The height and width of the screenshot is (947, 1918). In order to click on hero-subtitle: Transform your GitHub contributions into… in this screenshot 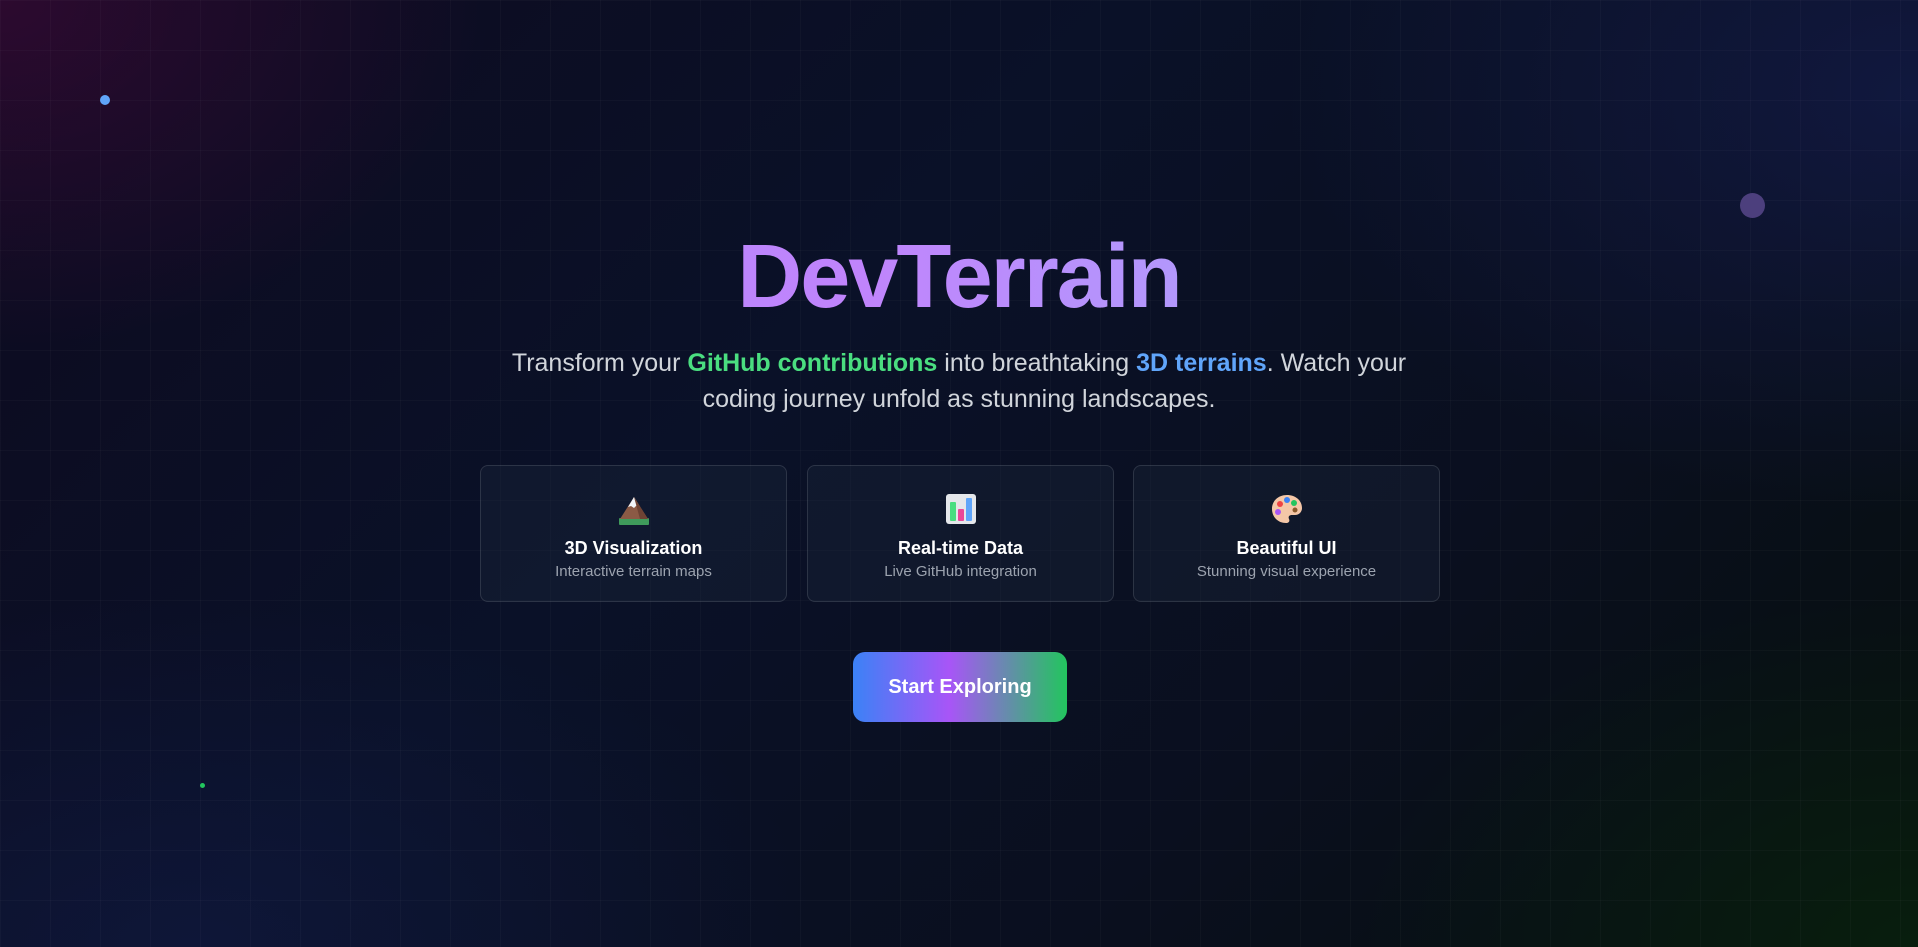, I will do `click(959, 381)`.